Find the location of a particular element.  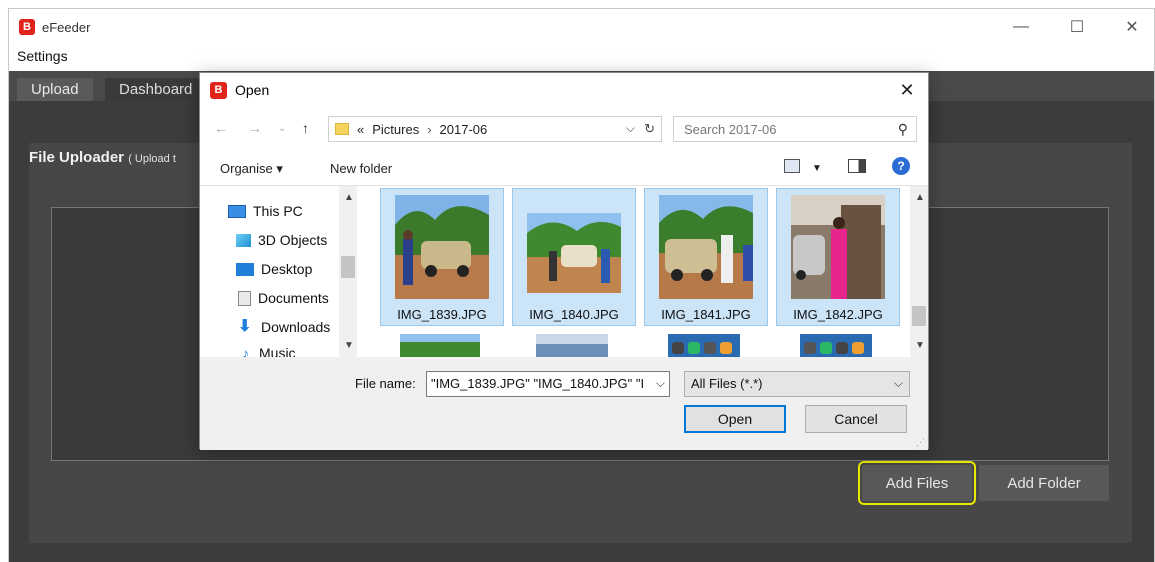

document-icon is located at coordinates (244, 298).